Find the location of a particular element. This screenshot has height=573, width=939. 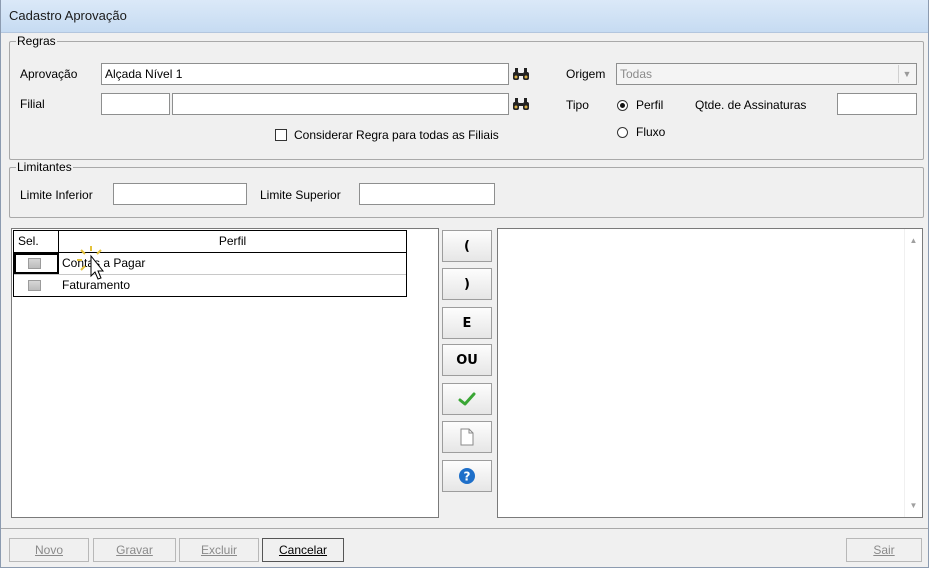

vertical-scrollbar: ▲ ▼ is located at coordinates (913, 373).